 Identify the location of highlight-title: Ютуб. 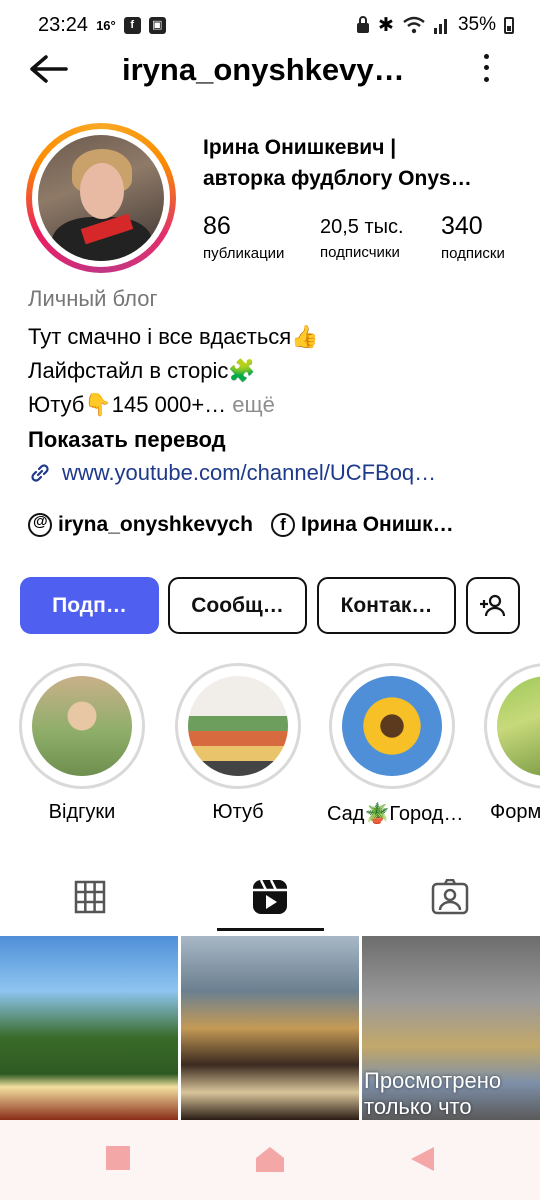
(238, 812).